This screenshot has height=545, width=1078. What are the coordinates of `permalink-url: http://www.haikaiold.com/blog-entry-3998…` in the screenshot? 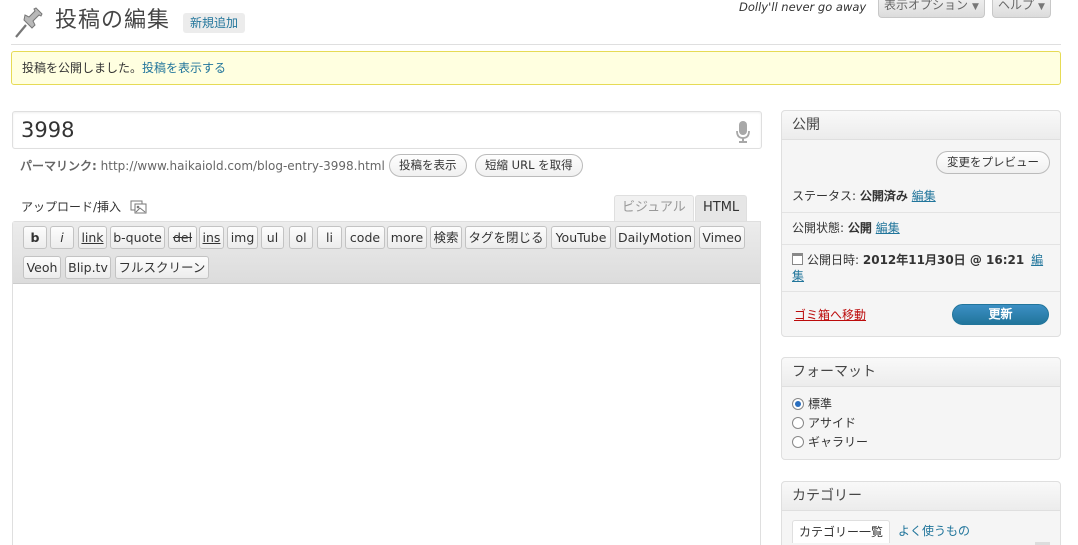 It's located at (243, 166).